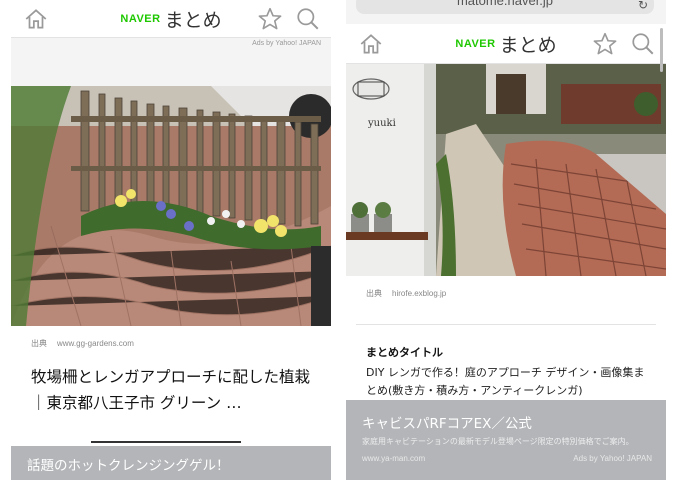 The height and width of the screenshot is (480, 680). What do you see at coordinates (643, 6) in the screenshot?
I see `reload-icon: ↻` at bounding box center [643, 6].